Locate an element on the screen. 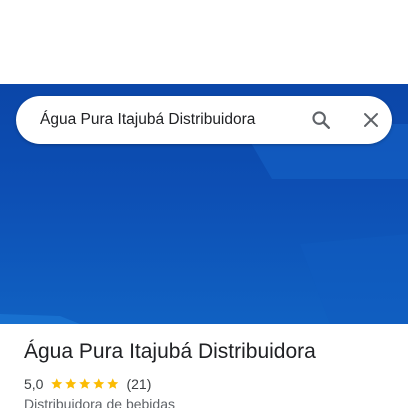 The width and height of the screenshot is (408, 408). search-bar: Água Pura Itajubá Distribuidora is located at coordinates (204, 120).